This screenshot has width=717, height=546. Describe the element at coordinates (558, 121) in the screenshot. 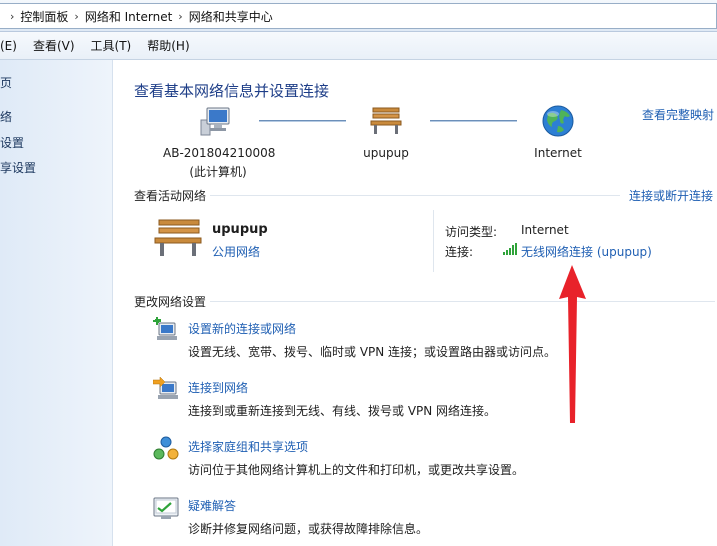

I see `globe-icon` at that location.